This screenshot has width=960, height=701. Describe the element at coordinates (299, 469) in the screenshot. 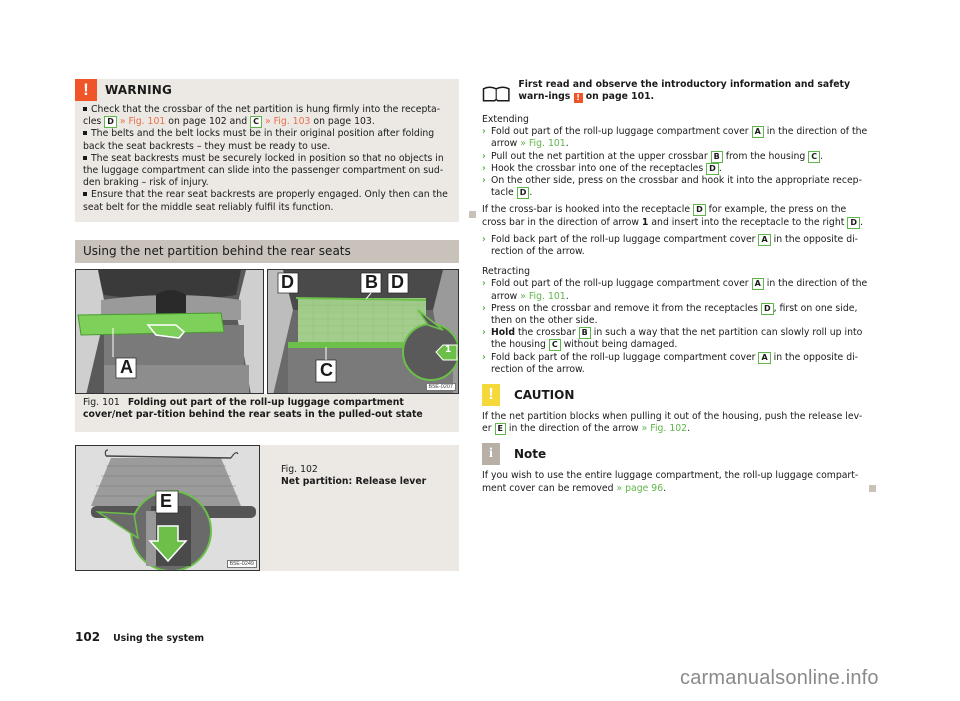

I see `figure-number: Fig. 102` at that location.